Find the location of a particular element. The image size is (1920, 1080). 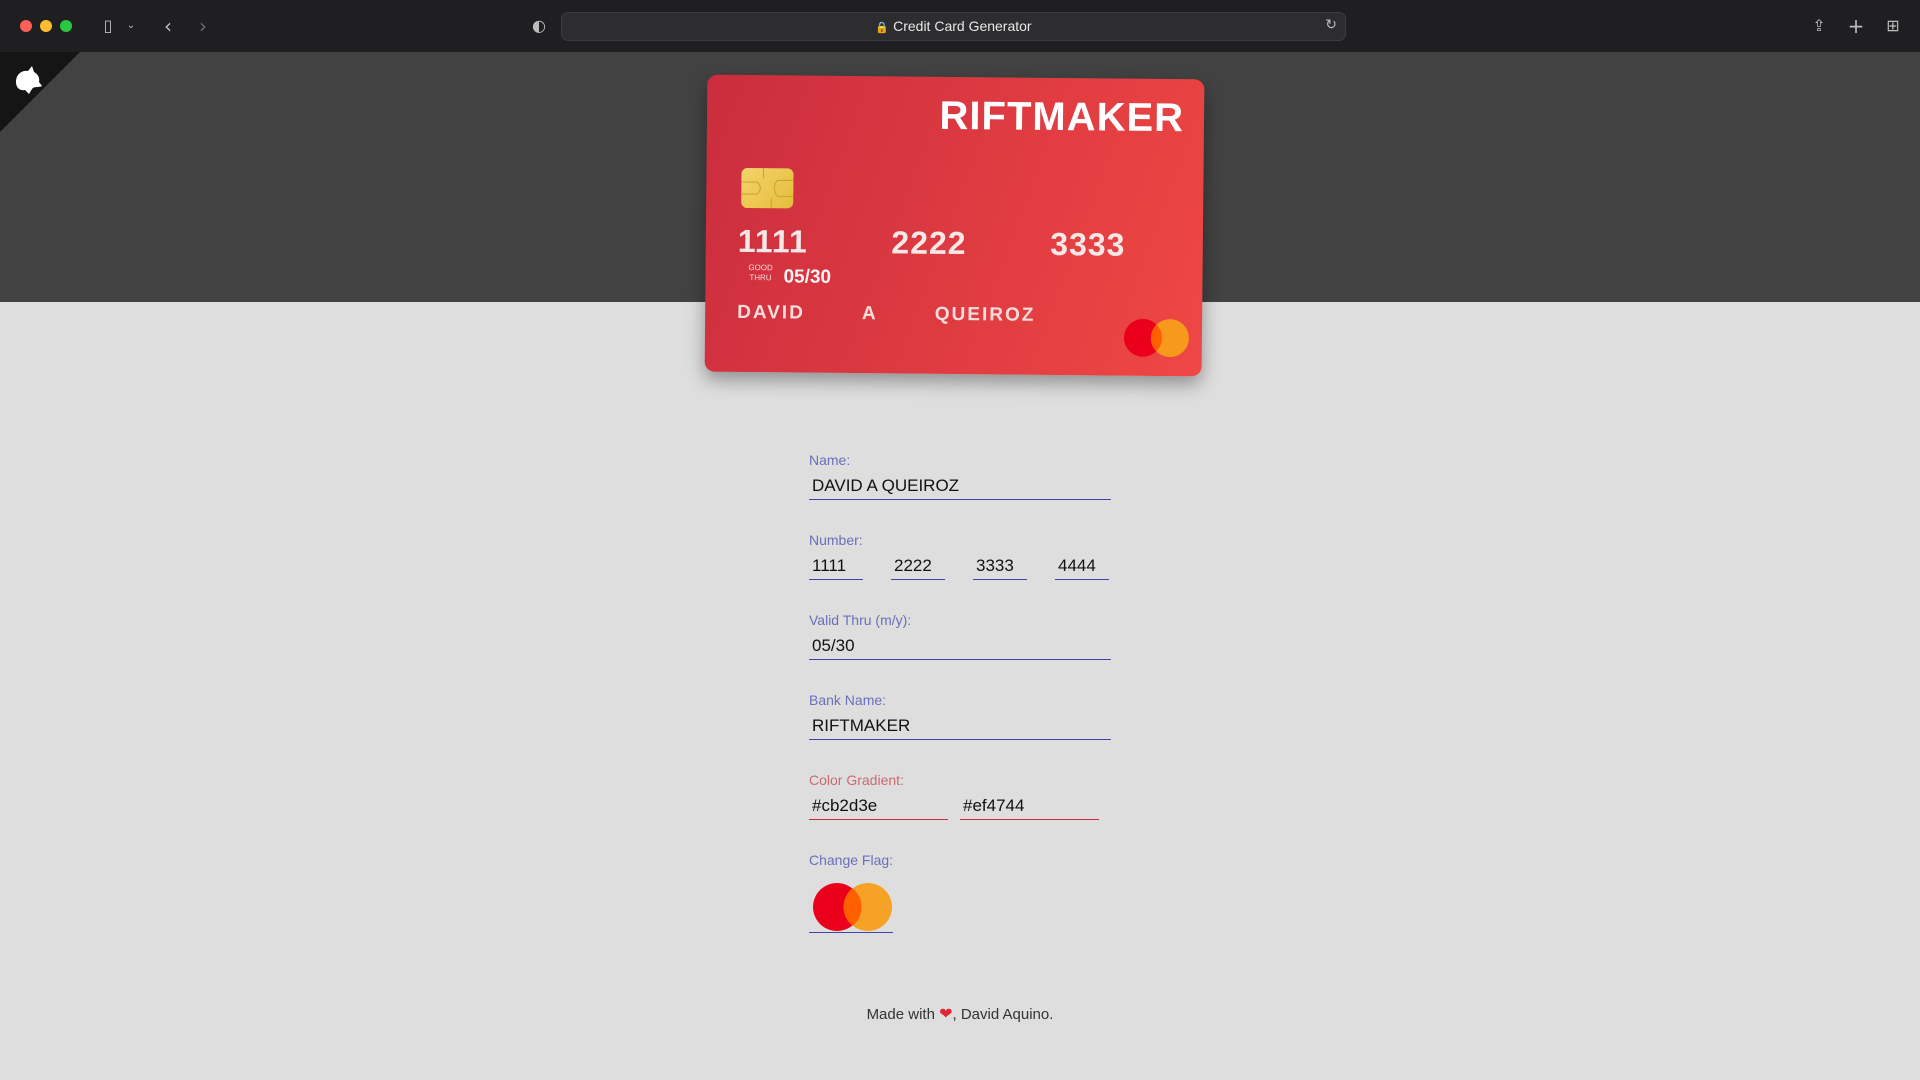

change-flag-button is located at coordinates (851, 902).